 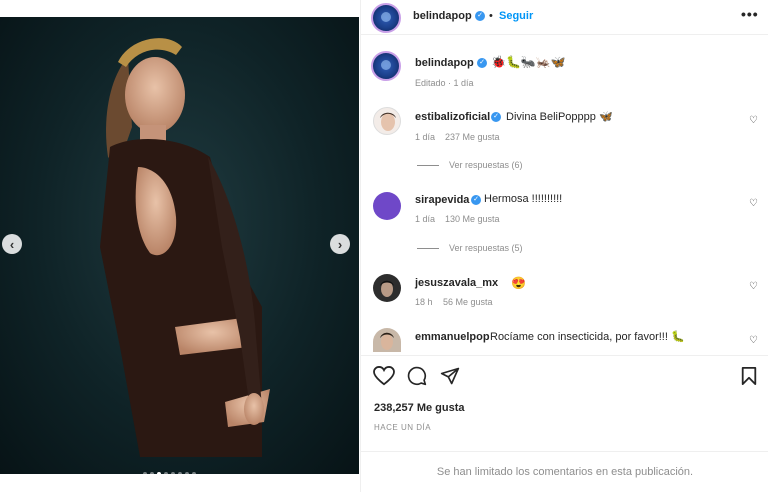 I want to click on chevron-left-icon: ‹, so click(x=12, y=244).